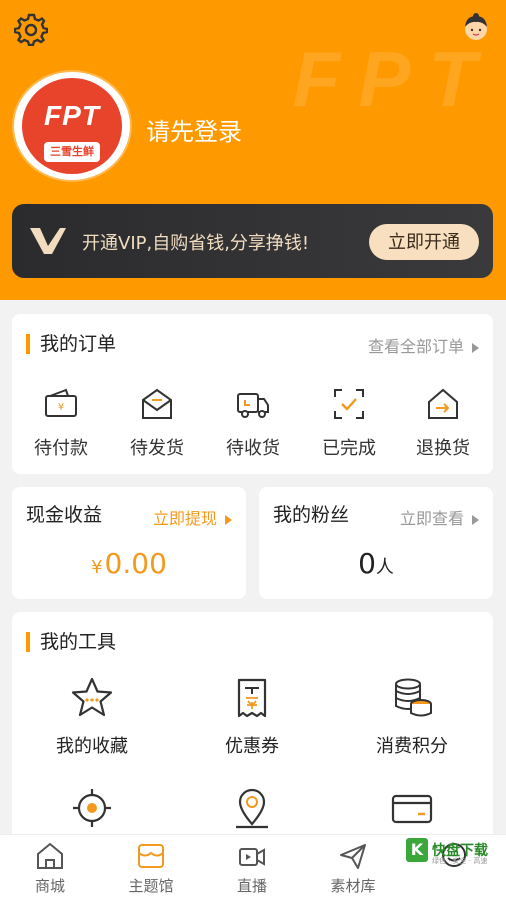 The image size is (506, 900). I want to click on video-icon, so click(252, 857).